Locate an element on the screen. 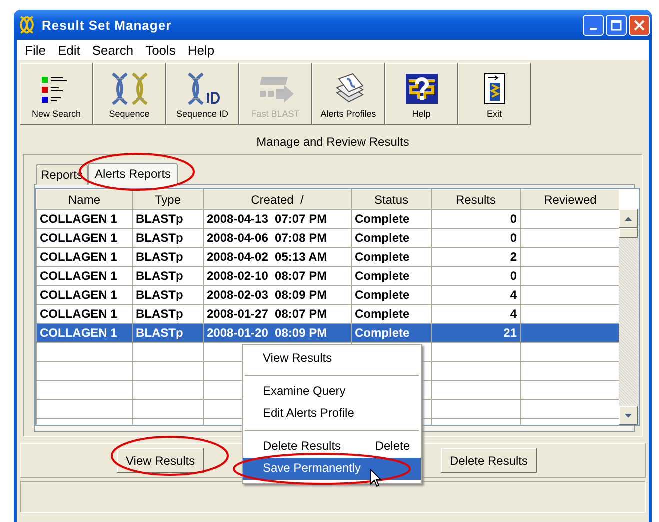  table-row: COLLAGEN 1 BLASTp 2008-04-02 05:13 AM Complete 2 is located at coordinates (328, 257).